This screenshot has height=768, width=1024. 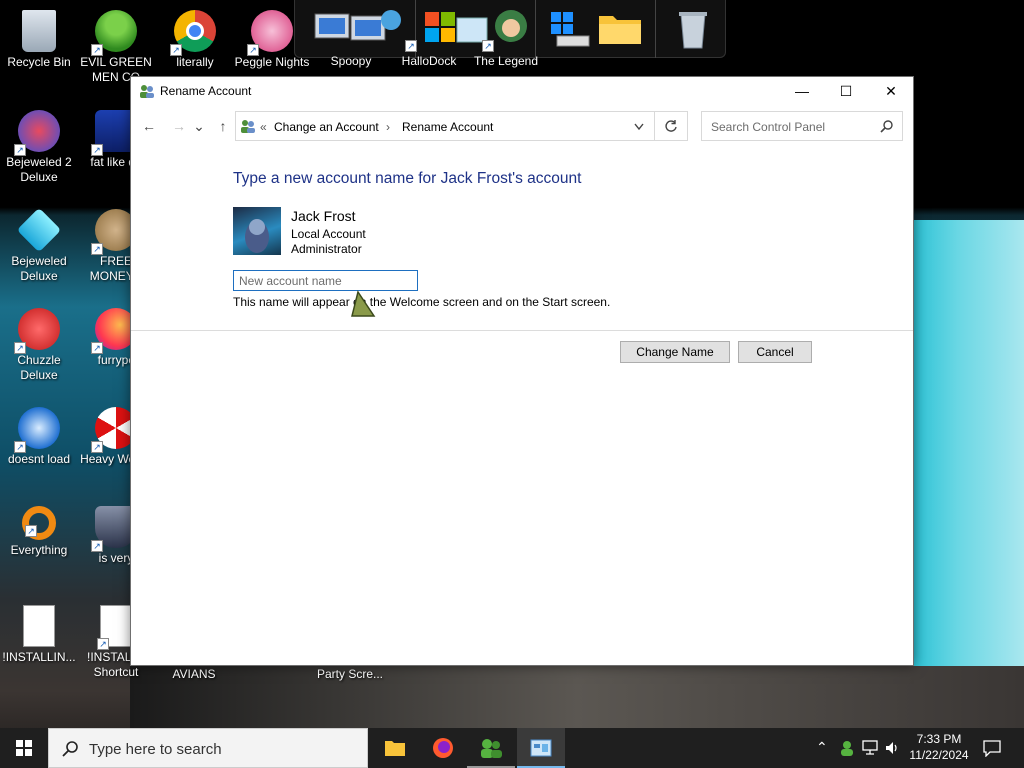 I want to click on taskbar-search-box: Type here to search, so click(x=208, y=748).